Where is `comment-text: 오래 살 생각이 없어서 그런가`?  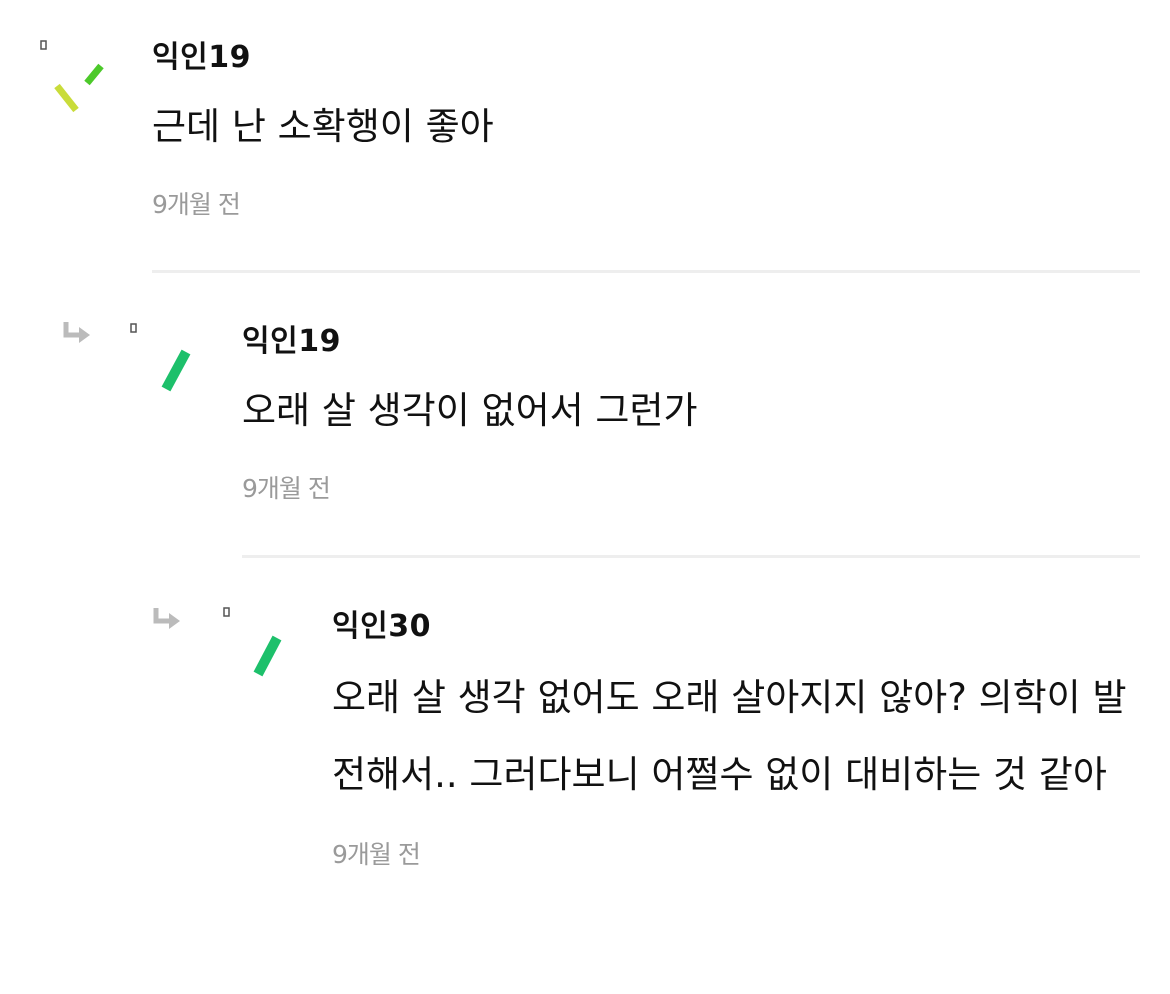 comment-text: 오래 살 생각이 없어서 그런가 is located at coordinates (470, 410).